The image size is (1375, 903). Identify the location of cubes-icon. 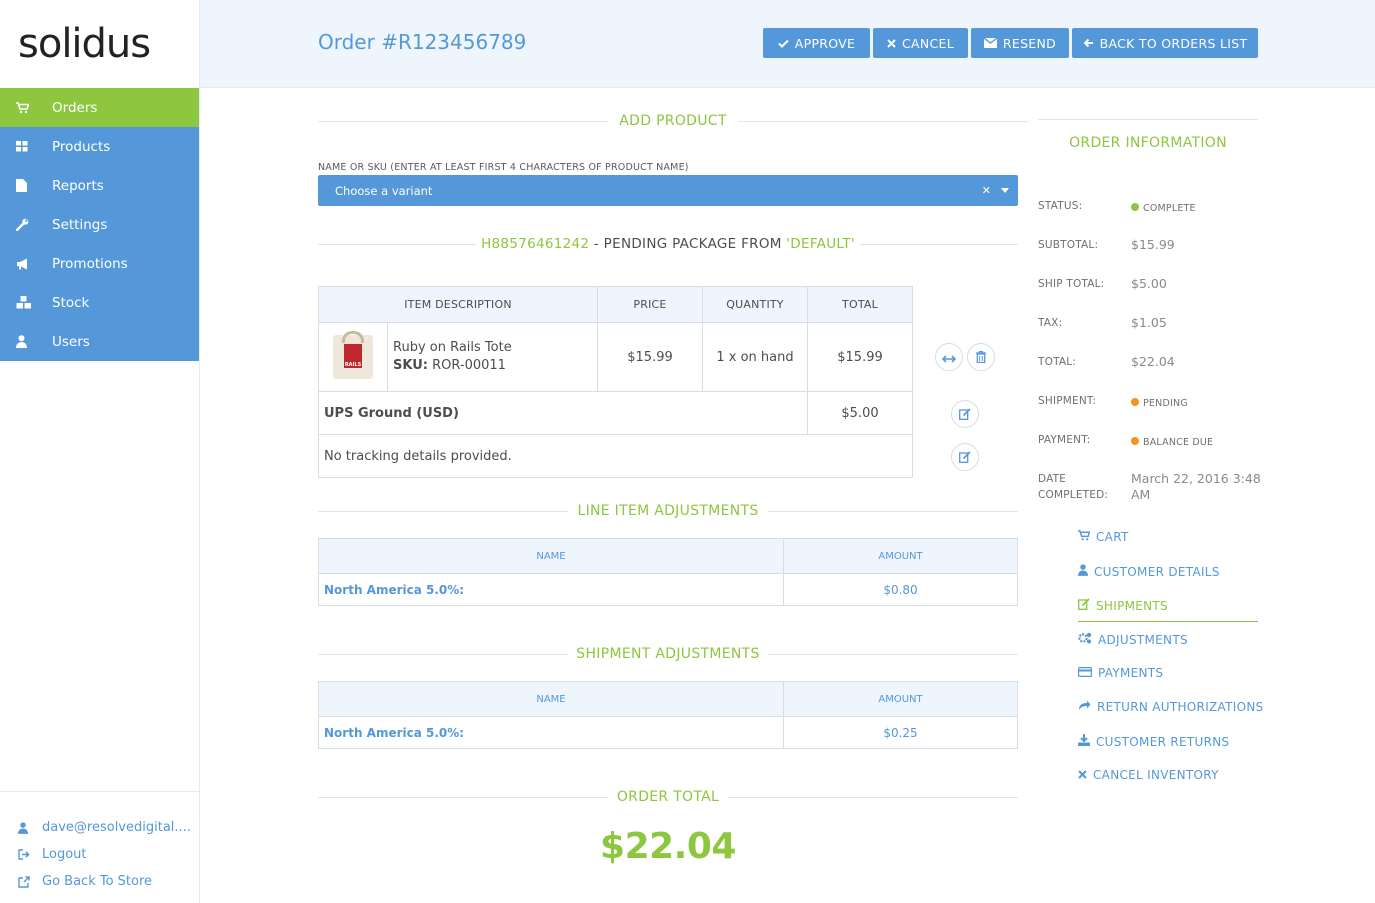
(34, 302).